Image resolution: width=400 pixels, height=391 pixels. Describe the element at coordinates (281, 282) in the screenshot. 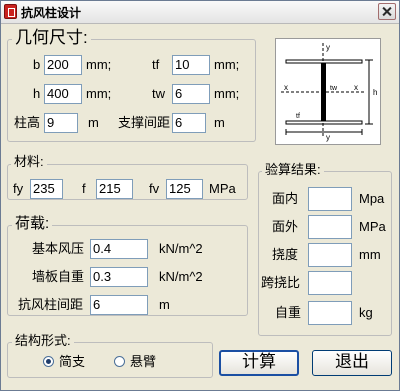

I see `span-ratio-label: 跨挠比` at that location.